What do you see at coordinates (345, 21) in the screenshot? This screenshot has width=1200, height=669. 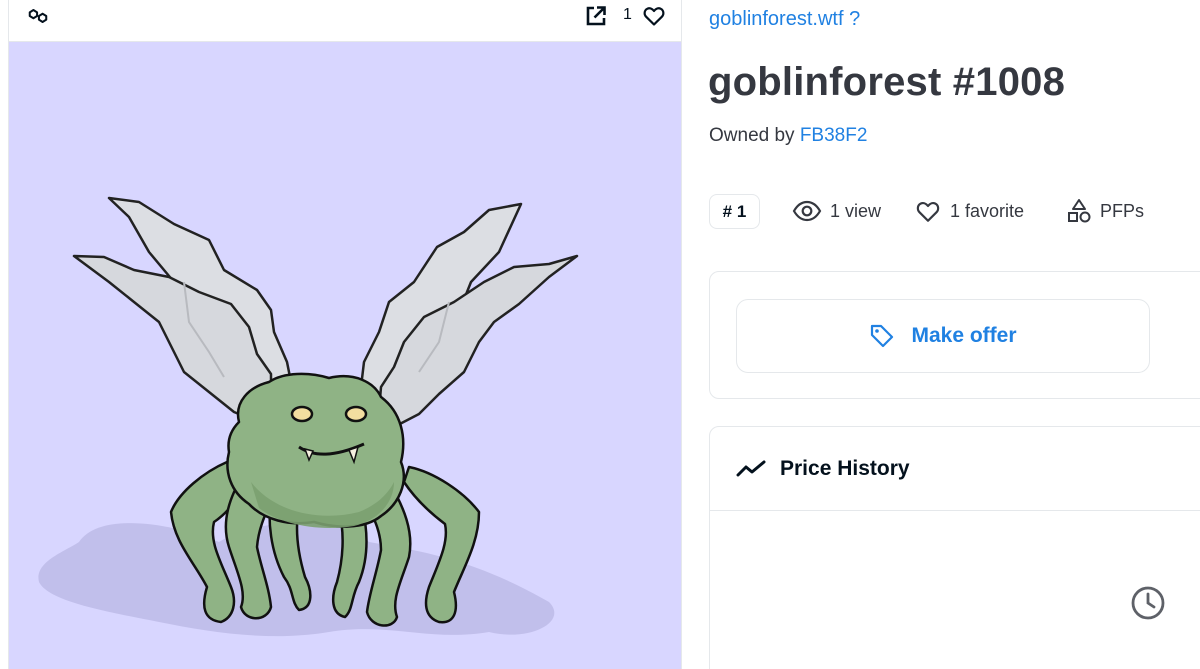 I see `artwork-header: 1` at bounding box center [345, 21].